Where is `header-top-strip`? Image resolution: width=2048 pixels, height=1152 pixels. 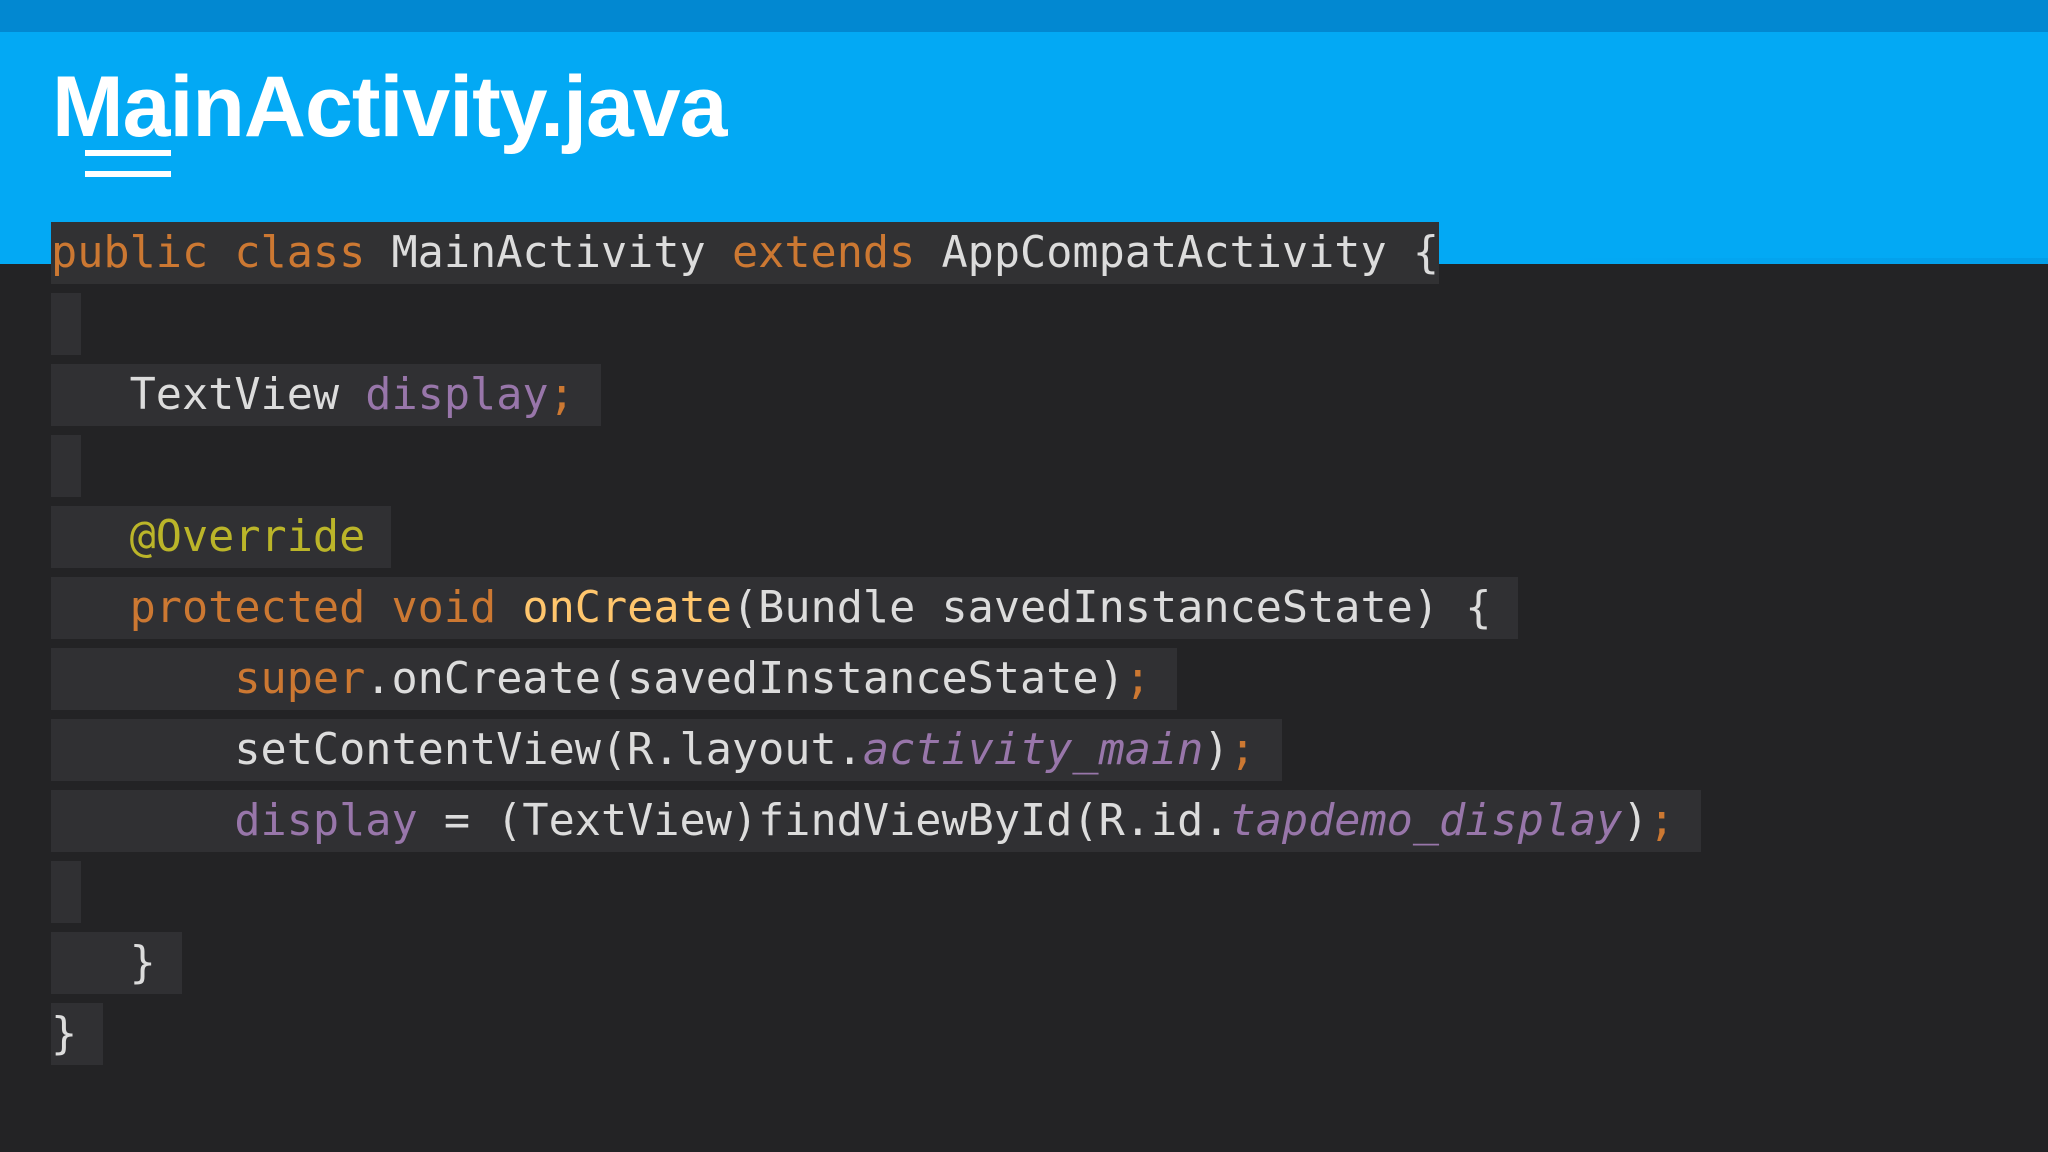 header-top-strip is located at coordinates (1024, 16).